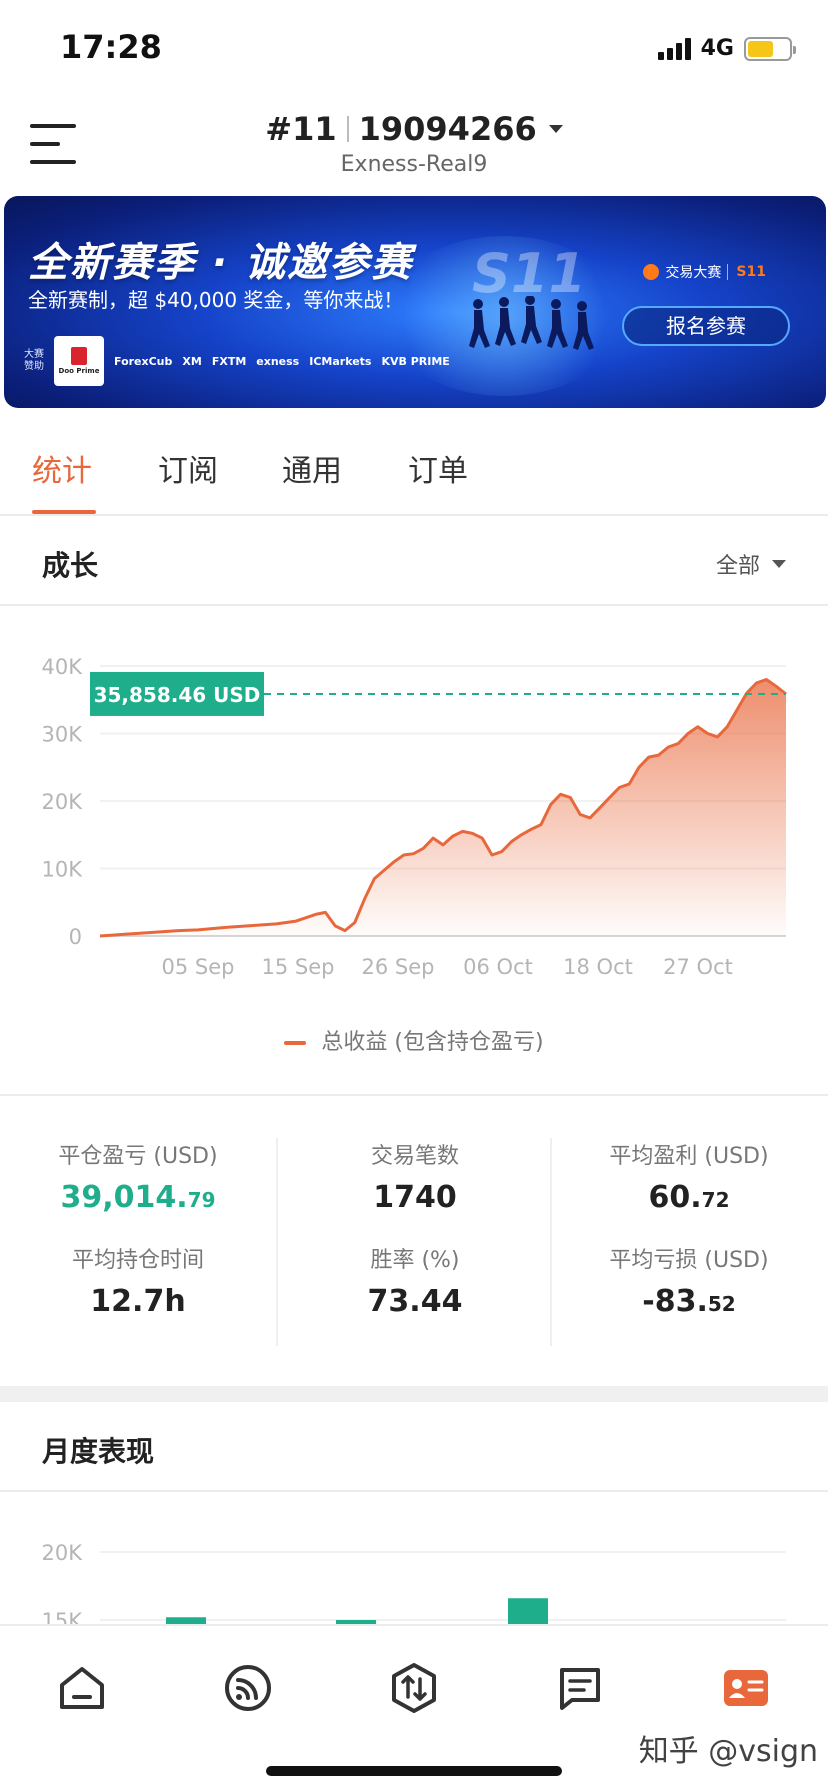 This screenshot has width=828, height=1792. What do you see at coordinates (63, 735) in the screenshot?
I see `y-tick-label: 30K` at bounding box center [63, 735].